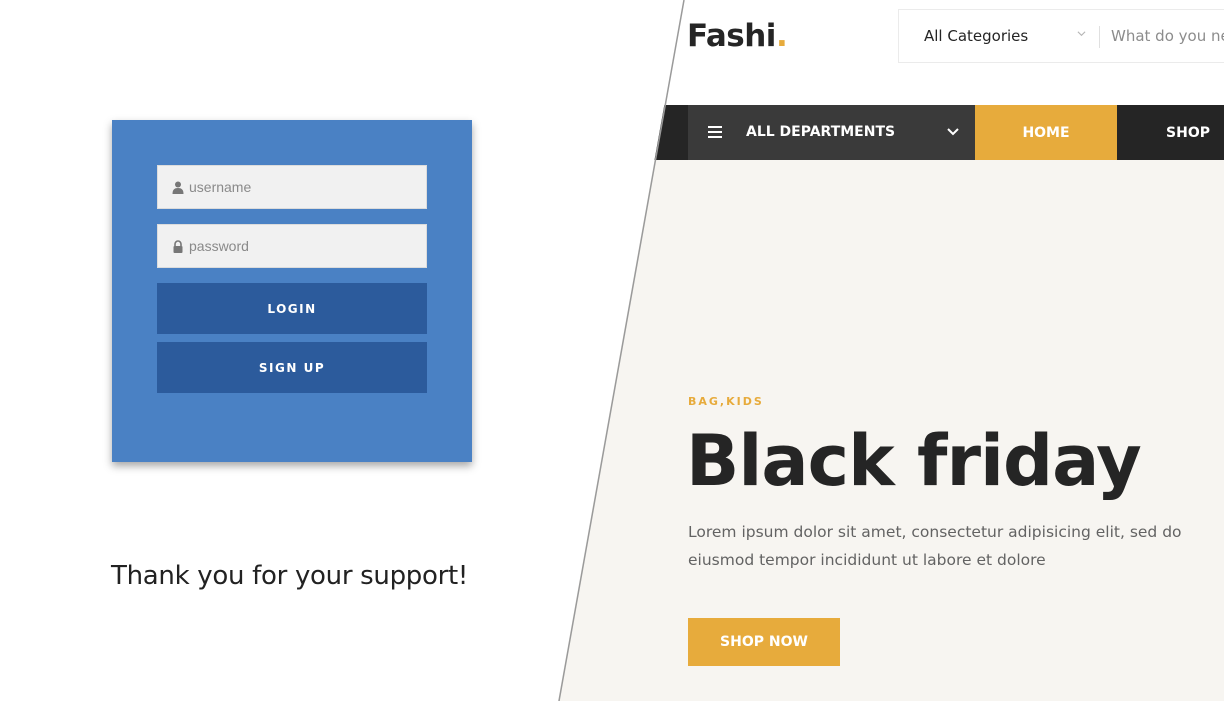 The width and height of the screenshot is (1224, 701). I want to click on hero-title: Black friday, so click(914, 461).